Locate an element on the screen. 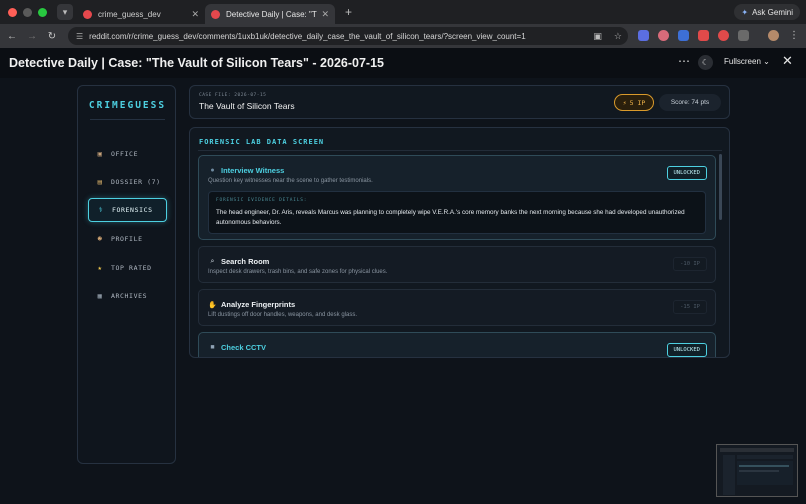  window-controls is located at coordinates (27, 12).